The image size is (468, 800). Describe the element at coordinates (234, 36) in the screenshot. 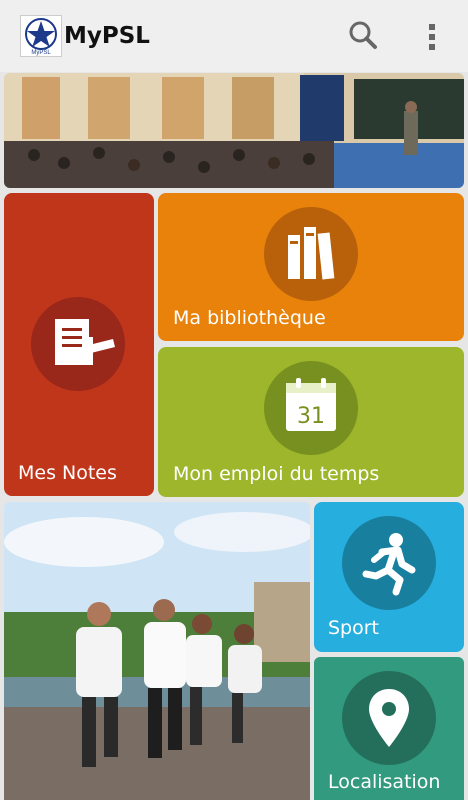

I see `app-bar: MyPSL MyPSL` at that location.